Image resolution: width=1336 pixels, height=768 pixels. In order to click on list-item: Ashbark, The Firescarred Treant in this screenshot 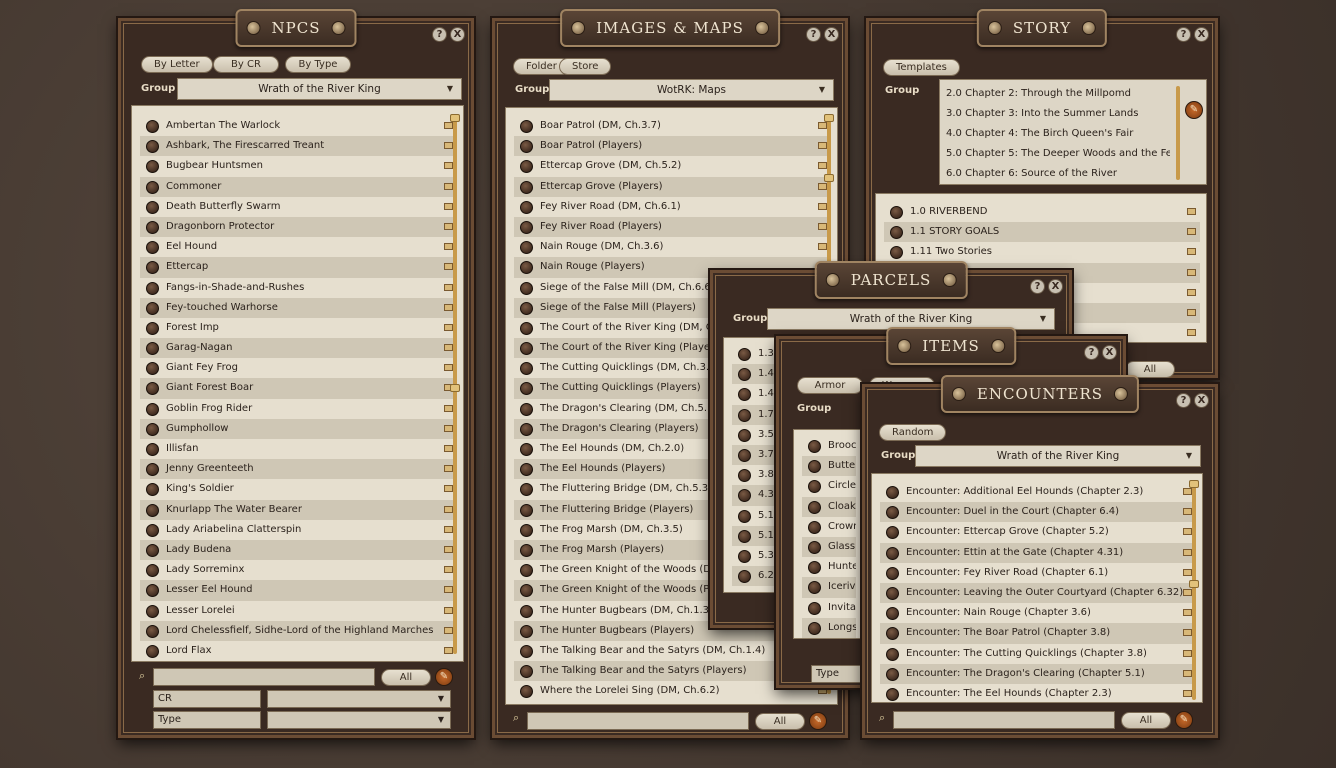, I will do `click(298, 146)`.